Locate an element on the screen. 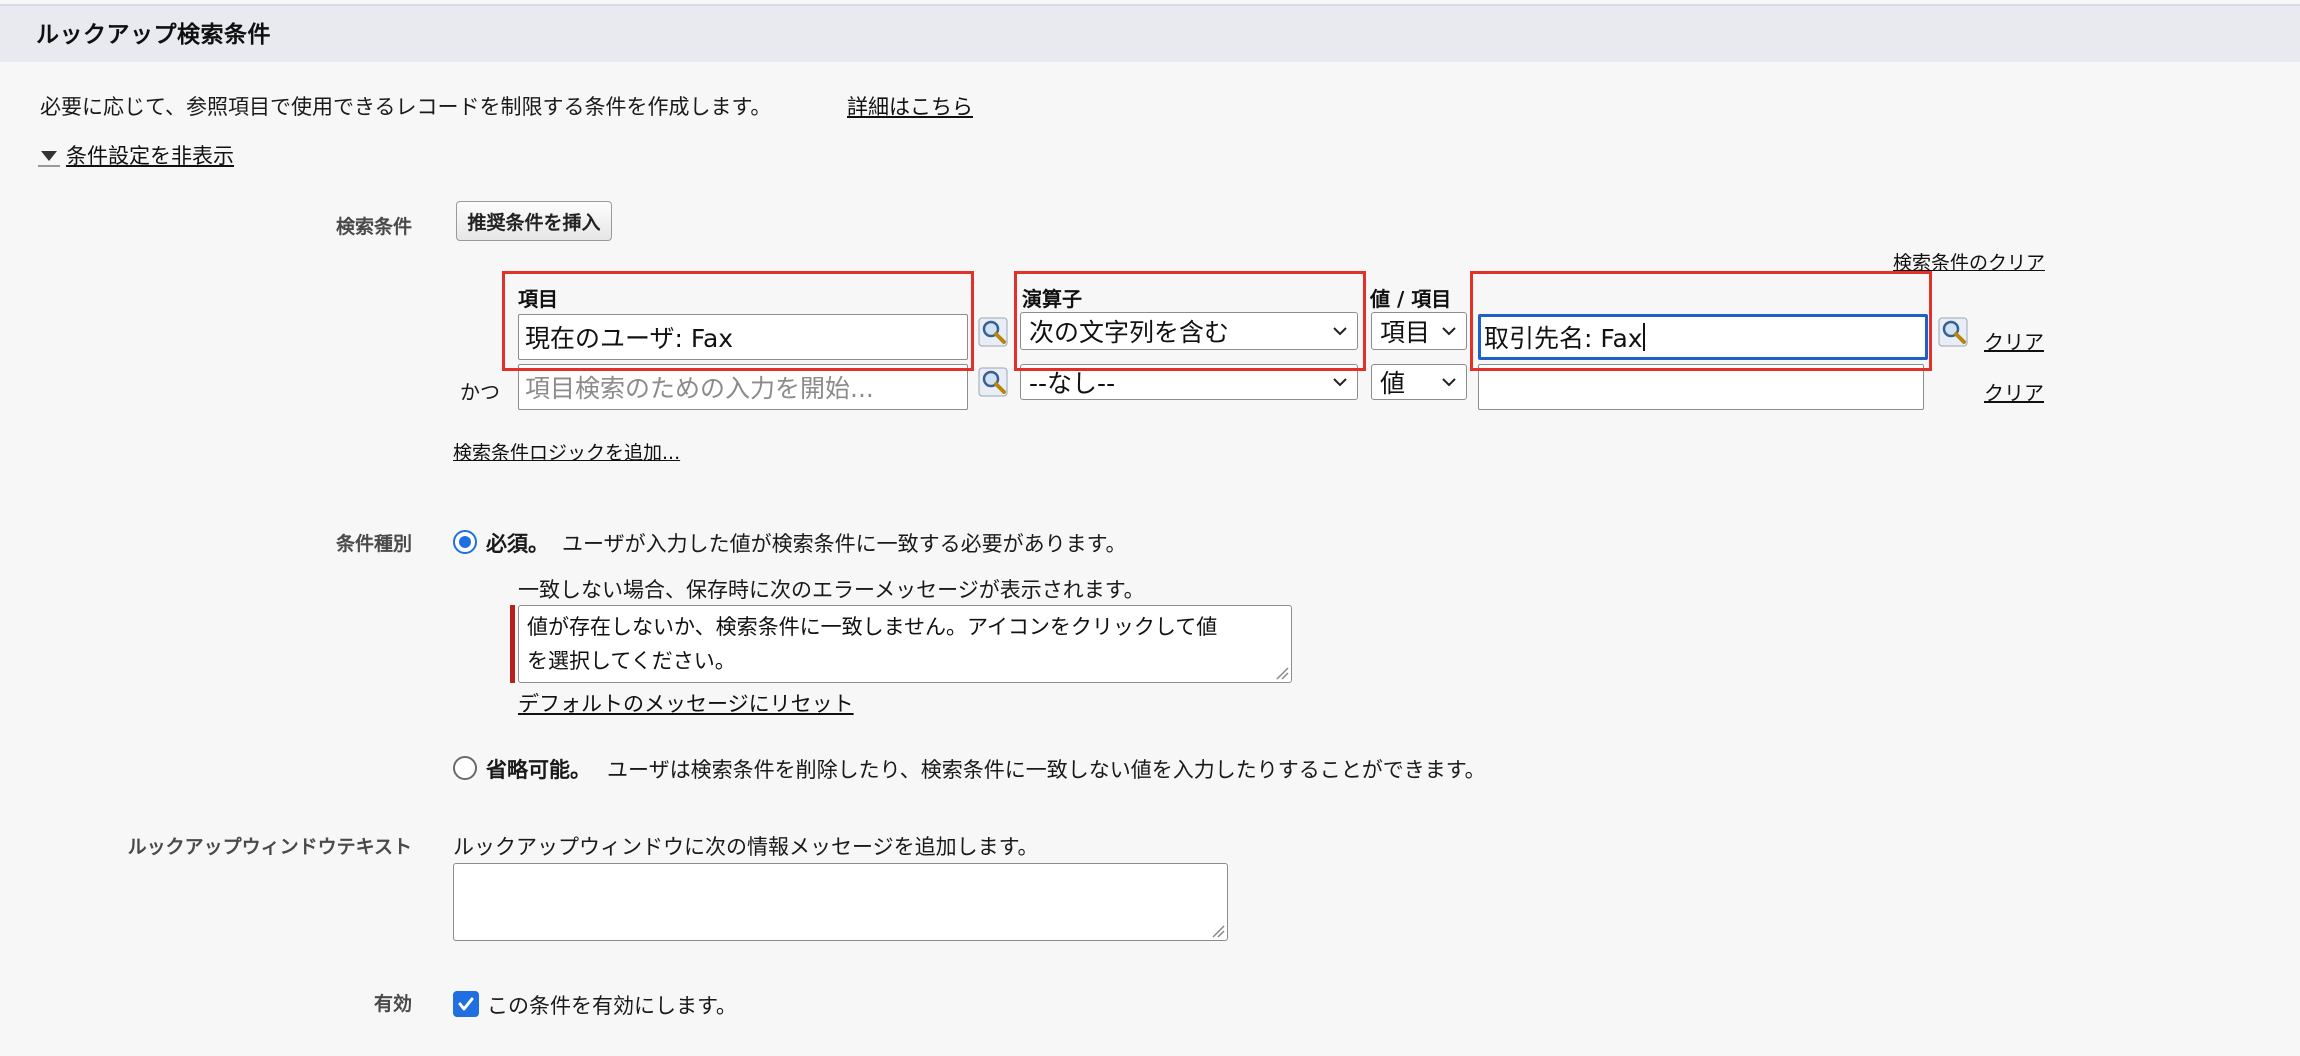 This screenshot has width=2300, height=1056. lookup-window-text-label: ルックアップウィンドウテキスト is located at coordinates (269, 847).